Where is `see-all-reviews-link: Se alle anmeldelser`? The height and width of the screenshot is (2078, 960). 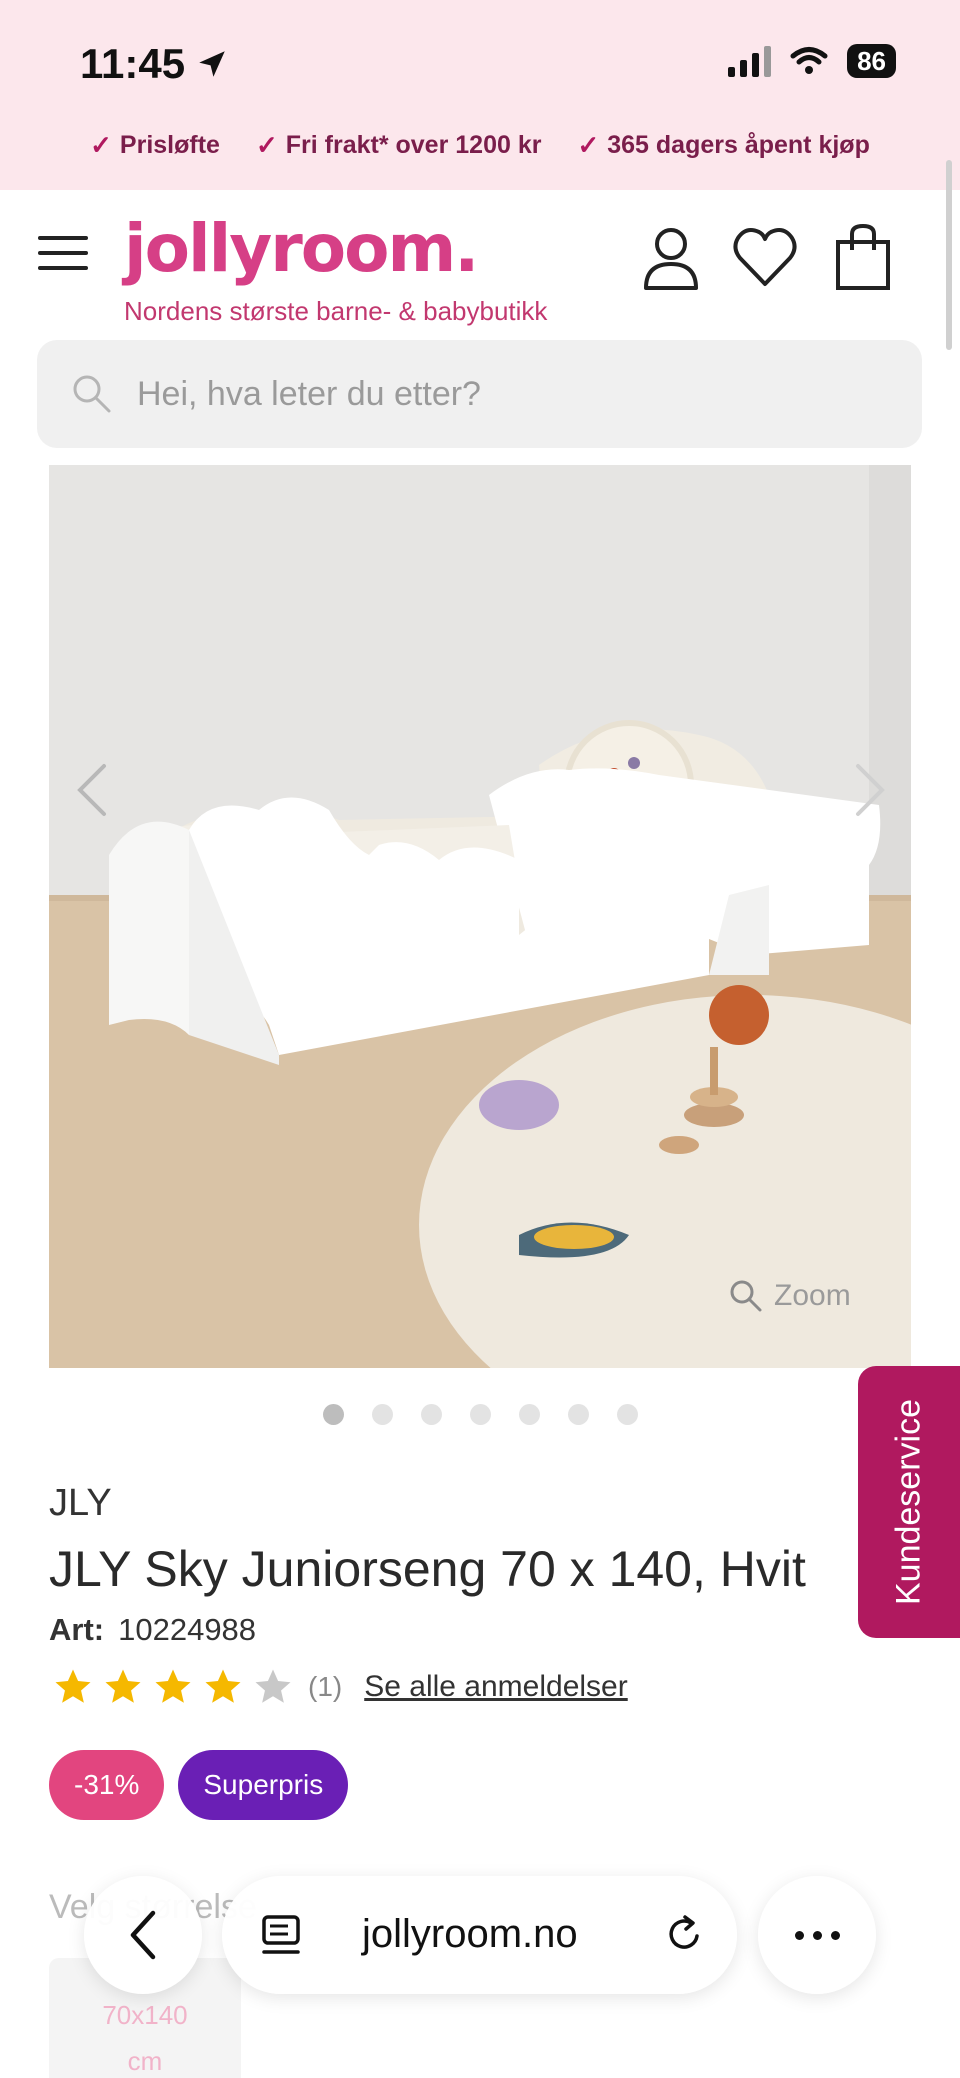
see-all-reviews-link: Se alle anmeldelser is located at coordinates (495, 1687).